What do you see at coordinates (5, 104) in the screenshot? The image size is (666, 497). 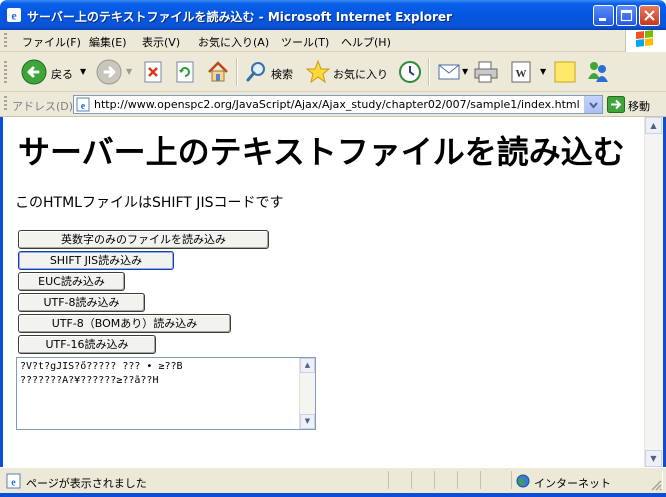 I see `address-grip` at bounding box center [5, 104].